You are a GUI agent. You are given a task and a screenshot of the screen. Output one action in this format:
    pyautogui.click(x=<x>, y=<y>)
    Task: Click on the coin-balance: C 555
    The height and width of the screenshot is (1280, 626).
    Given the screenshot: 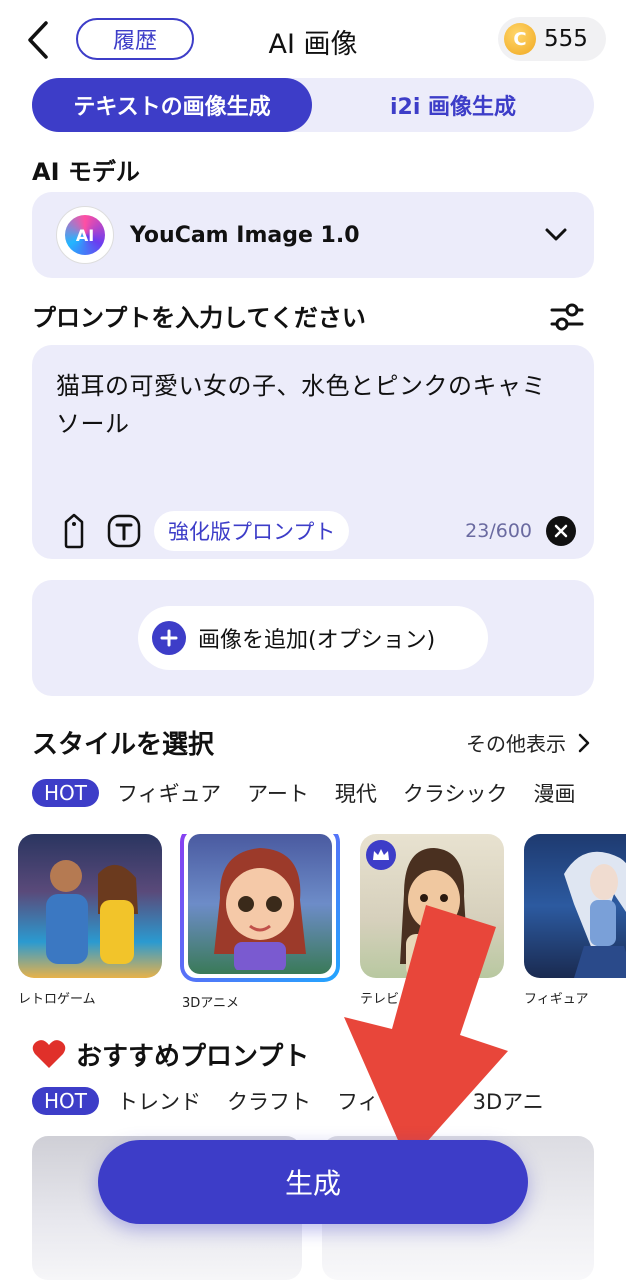 What is the action you would take?
    pyautogui.click(x=552, y=39)
    